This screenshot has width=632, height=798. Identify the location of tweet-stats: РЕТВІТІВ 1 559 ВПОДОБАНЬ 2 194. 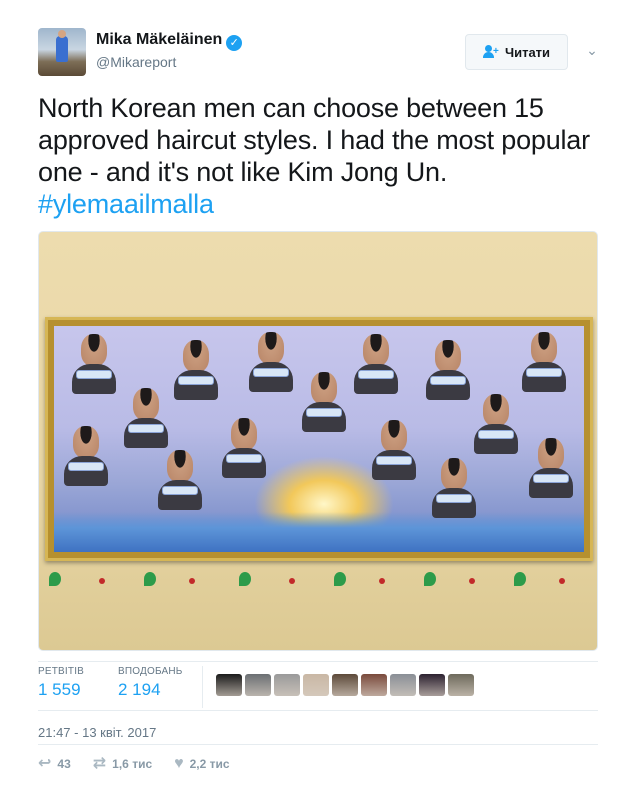
(318, 687).